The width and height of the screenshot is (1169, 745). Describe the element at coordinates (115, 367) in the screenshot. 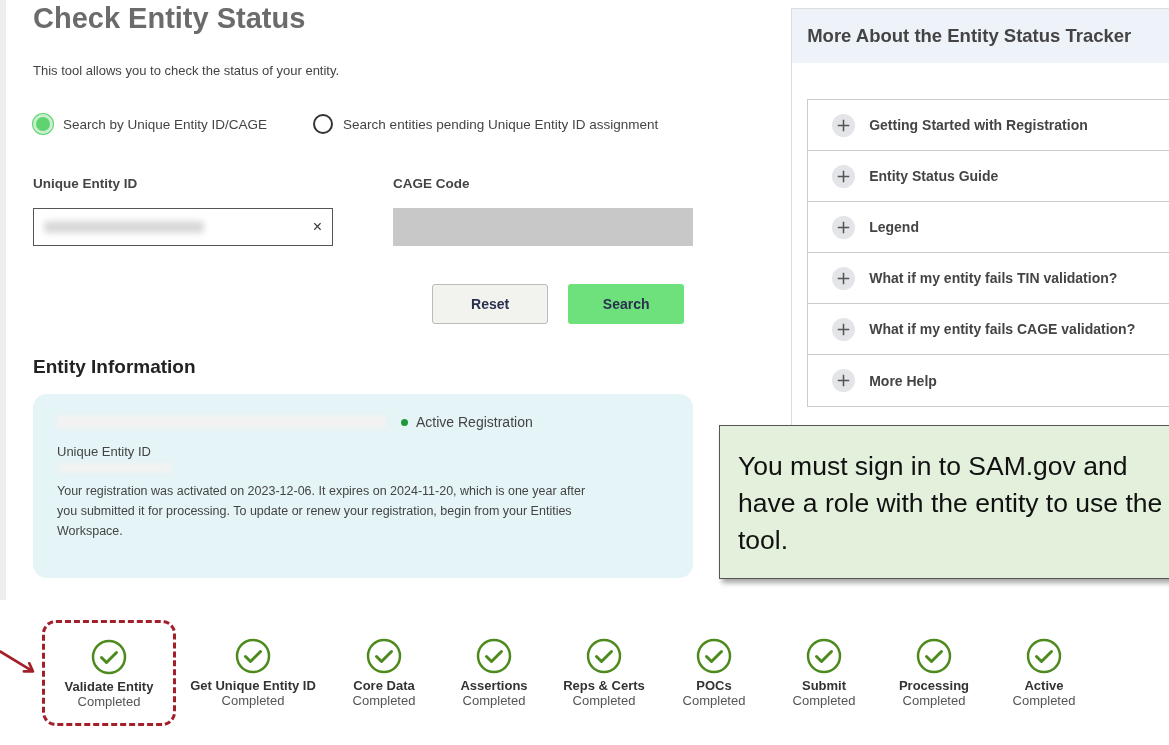

I see `section-heading: Entity Information` at that location.